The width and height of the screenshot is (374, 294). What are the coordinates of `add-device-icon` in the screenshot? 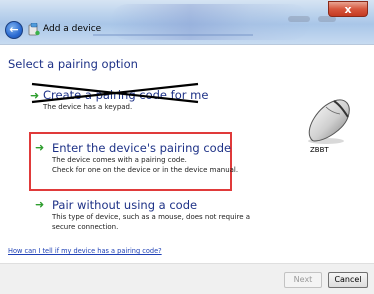 It's located at (34, 29).